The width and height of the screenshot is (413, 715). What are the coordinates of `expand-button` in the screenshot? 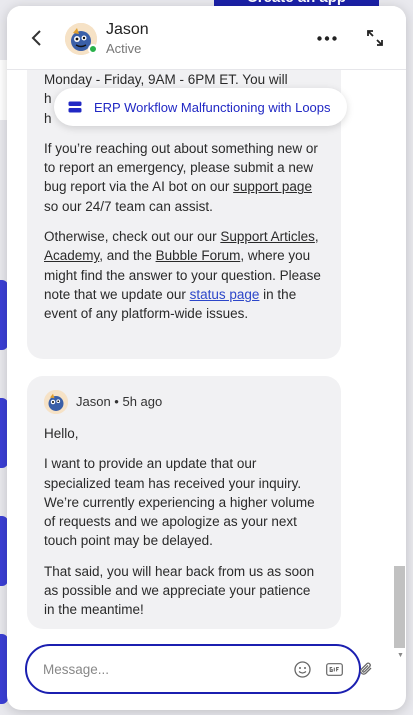 It's located at (375, 38).